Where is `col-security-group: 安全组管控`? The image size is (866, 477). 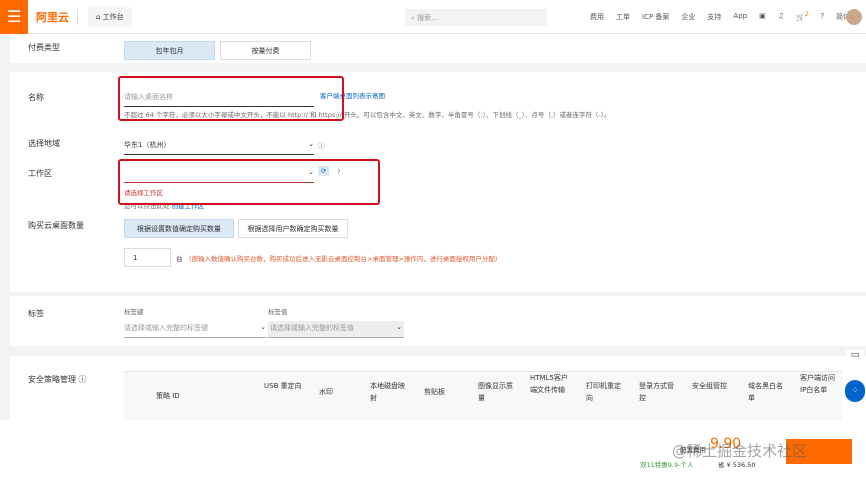
col-security-group: 安全组管控 is located at coordinates (709, 386).